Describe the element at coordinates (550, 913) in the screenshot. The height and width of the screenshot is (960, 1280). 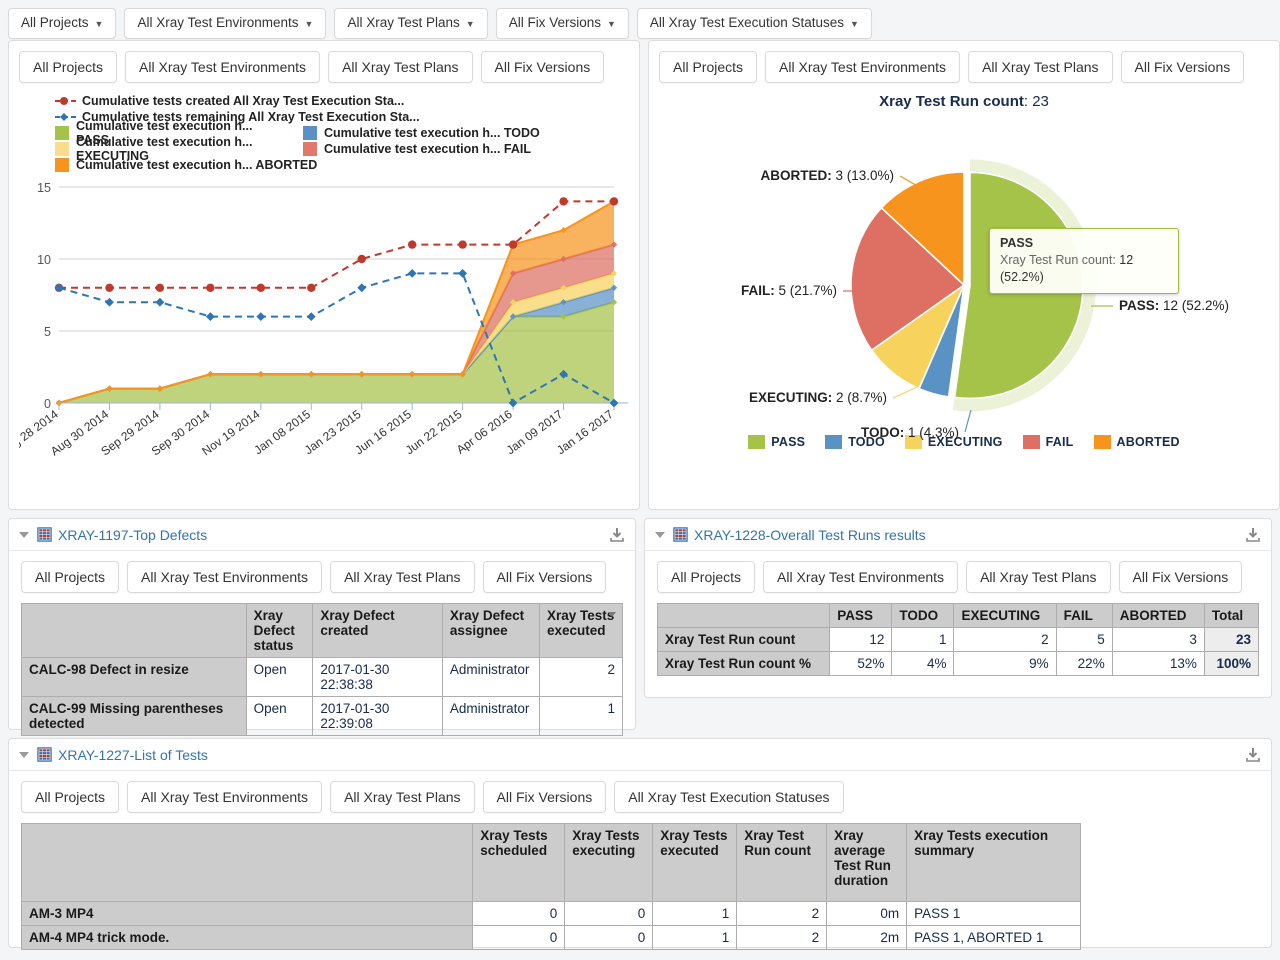
I see `table-row: AM-3 MP4 0 0 1 2 0m PASS 1` at that location.